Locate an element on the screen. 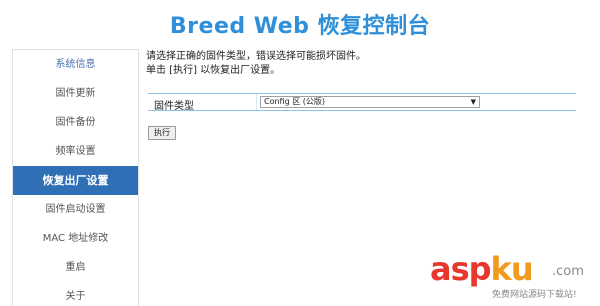  sidebar-item-boot-settings: 固件启动设置 is located at coordinates (75, 209).